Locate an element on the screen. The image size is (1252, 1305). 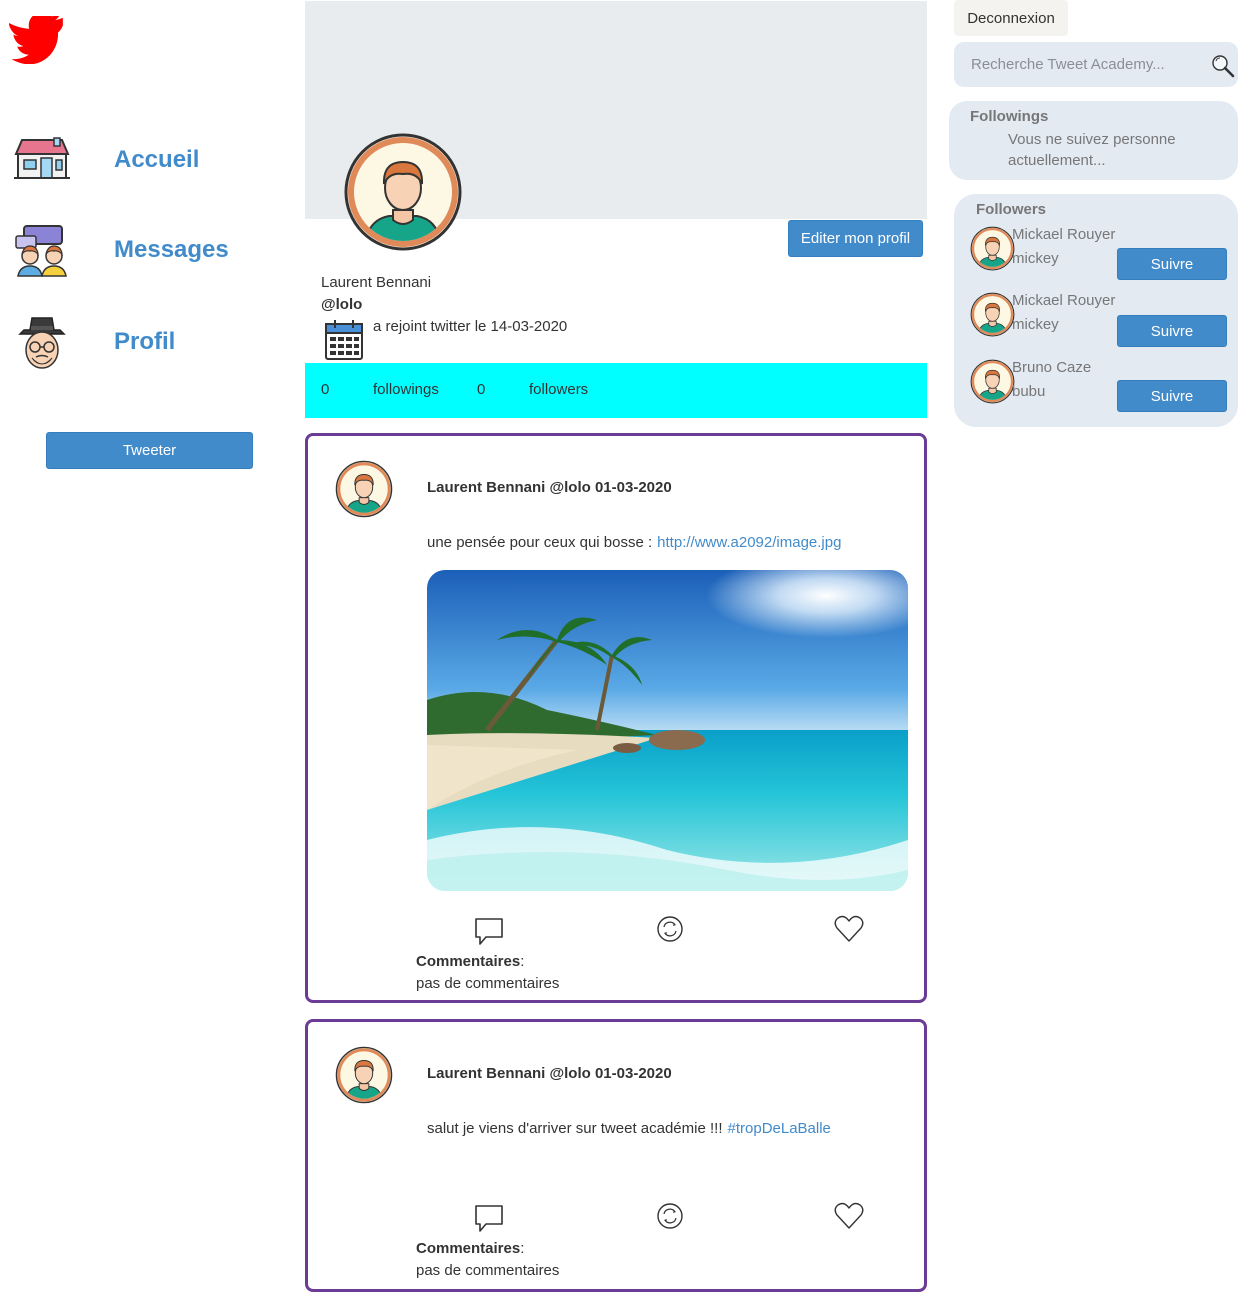
followers-count: 0 is located at coordinates (481, 389).